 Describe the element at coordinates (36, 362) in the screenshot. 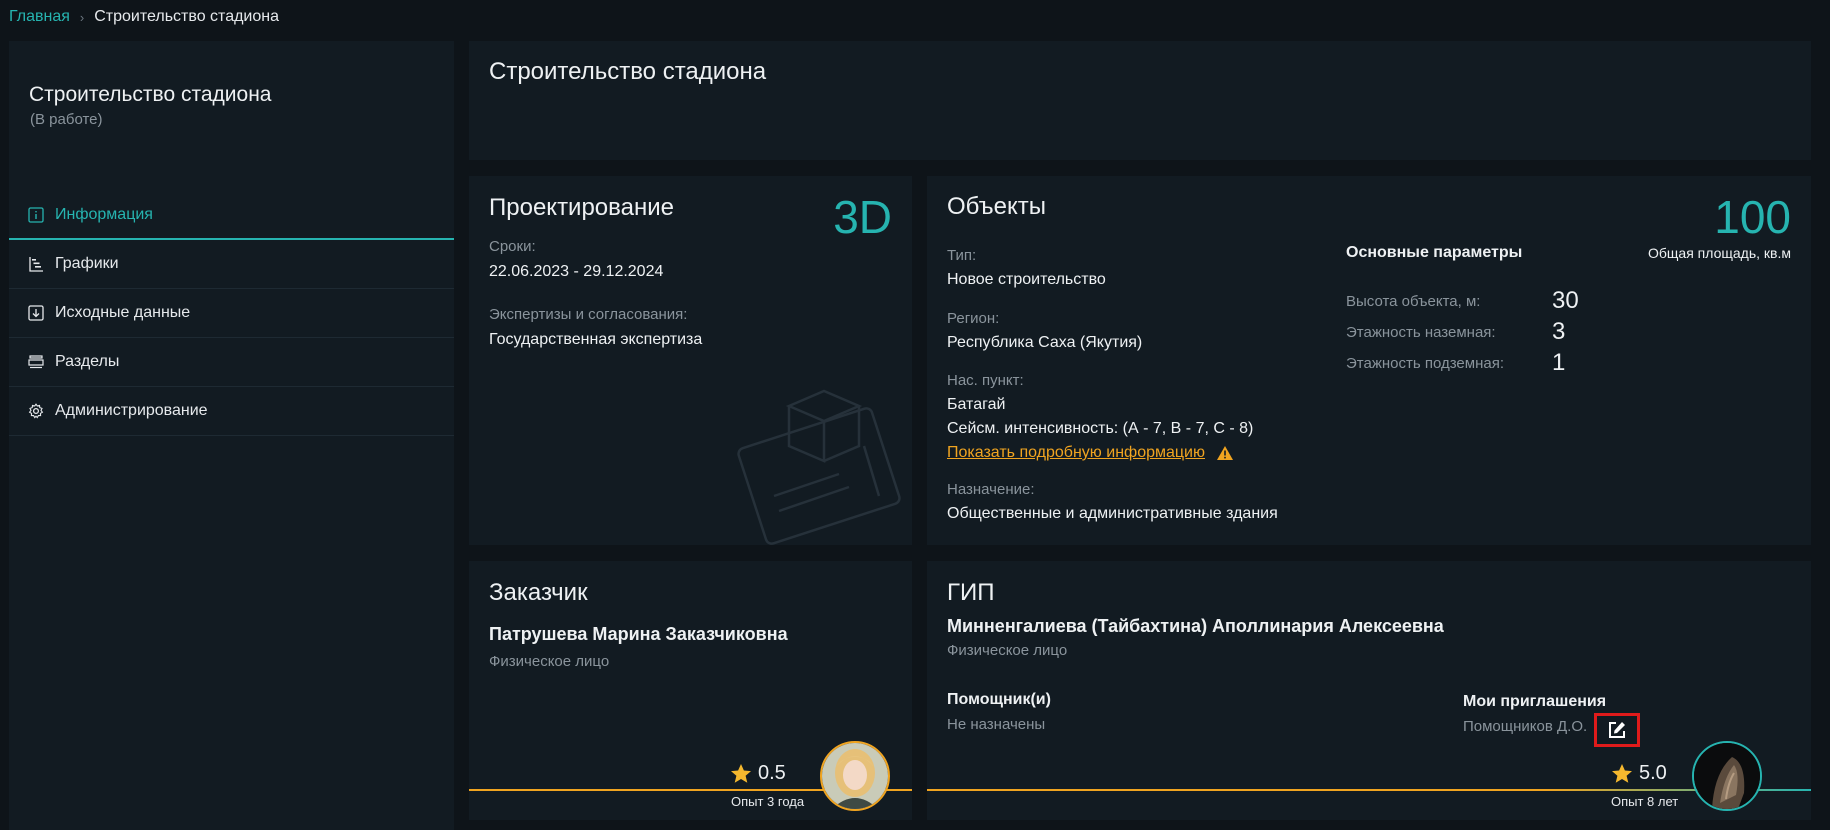

I see `sections-icon` at that location.